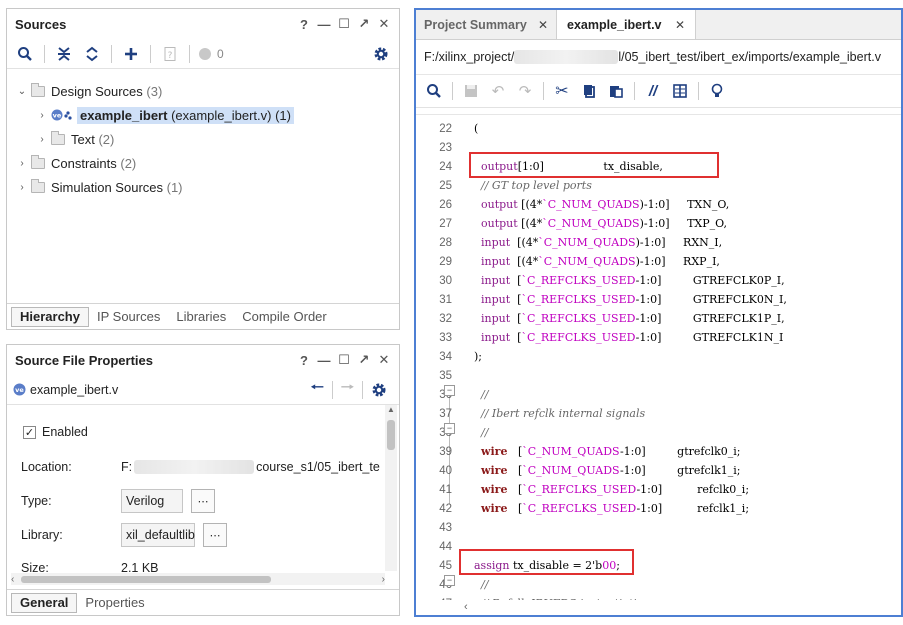 The image size is (903, 625). Describe the element at coordinates (568, 598) in the screenshot. I see `comment-token: // Refclk IBUFDS instantiations` at that location.